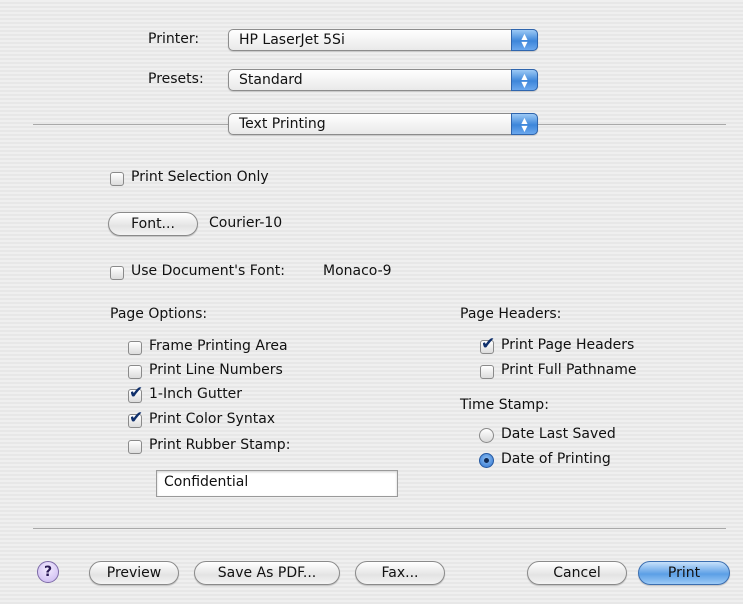 The width and height of the screenshot is (743, 604). I want to click on rubber-stamp-text: Confidential, so click(206, 482).